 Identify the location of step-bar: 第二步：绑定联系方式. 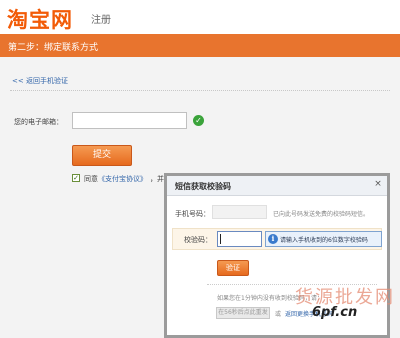
(200, 45).